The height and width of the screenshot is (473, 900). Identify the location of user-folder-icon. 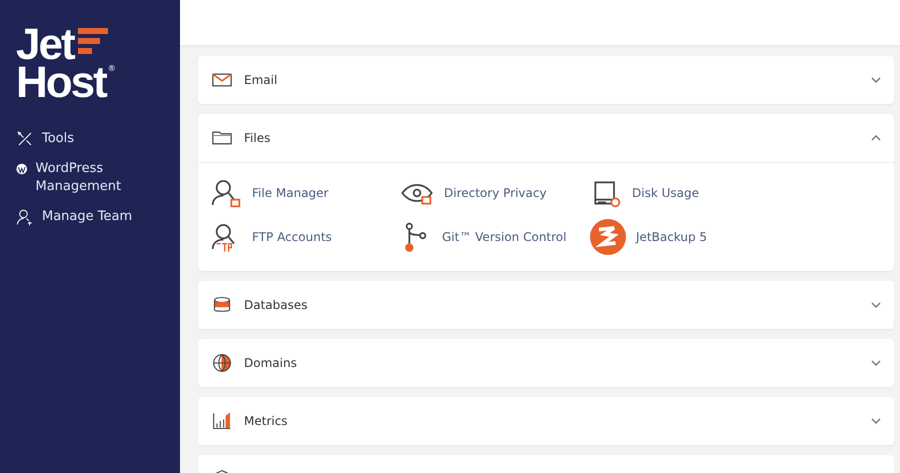
(226, 193).